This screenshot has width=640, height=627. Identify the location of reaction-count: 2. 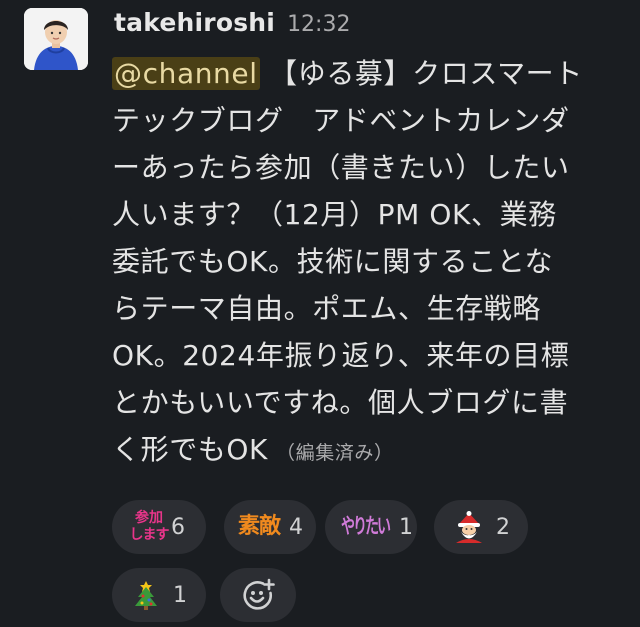
(503, 527).